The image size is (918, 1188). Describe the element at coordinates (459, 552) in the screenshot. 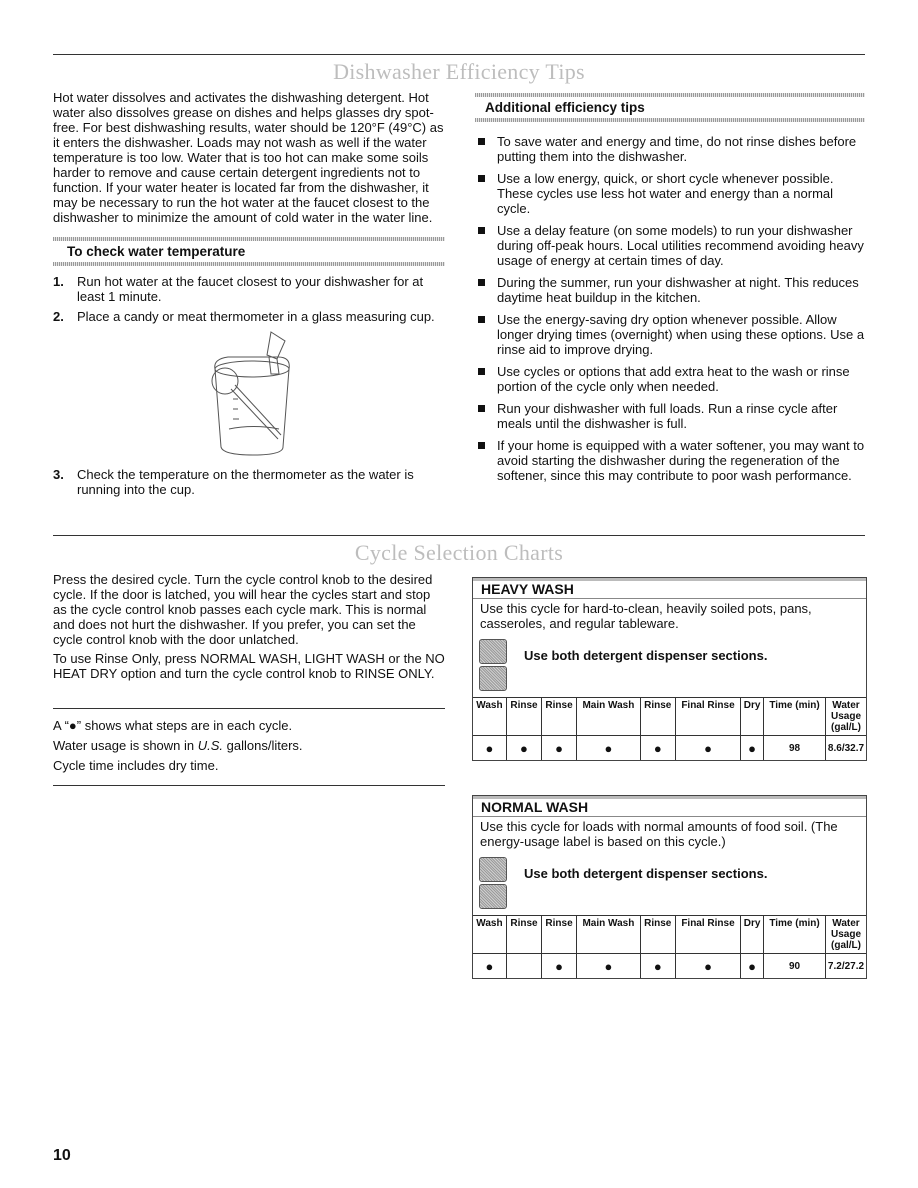

I see `section-title-cycles: Cycle Selection Charts` at that location.